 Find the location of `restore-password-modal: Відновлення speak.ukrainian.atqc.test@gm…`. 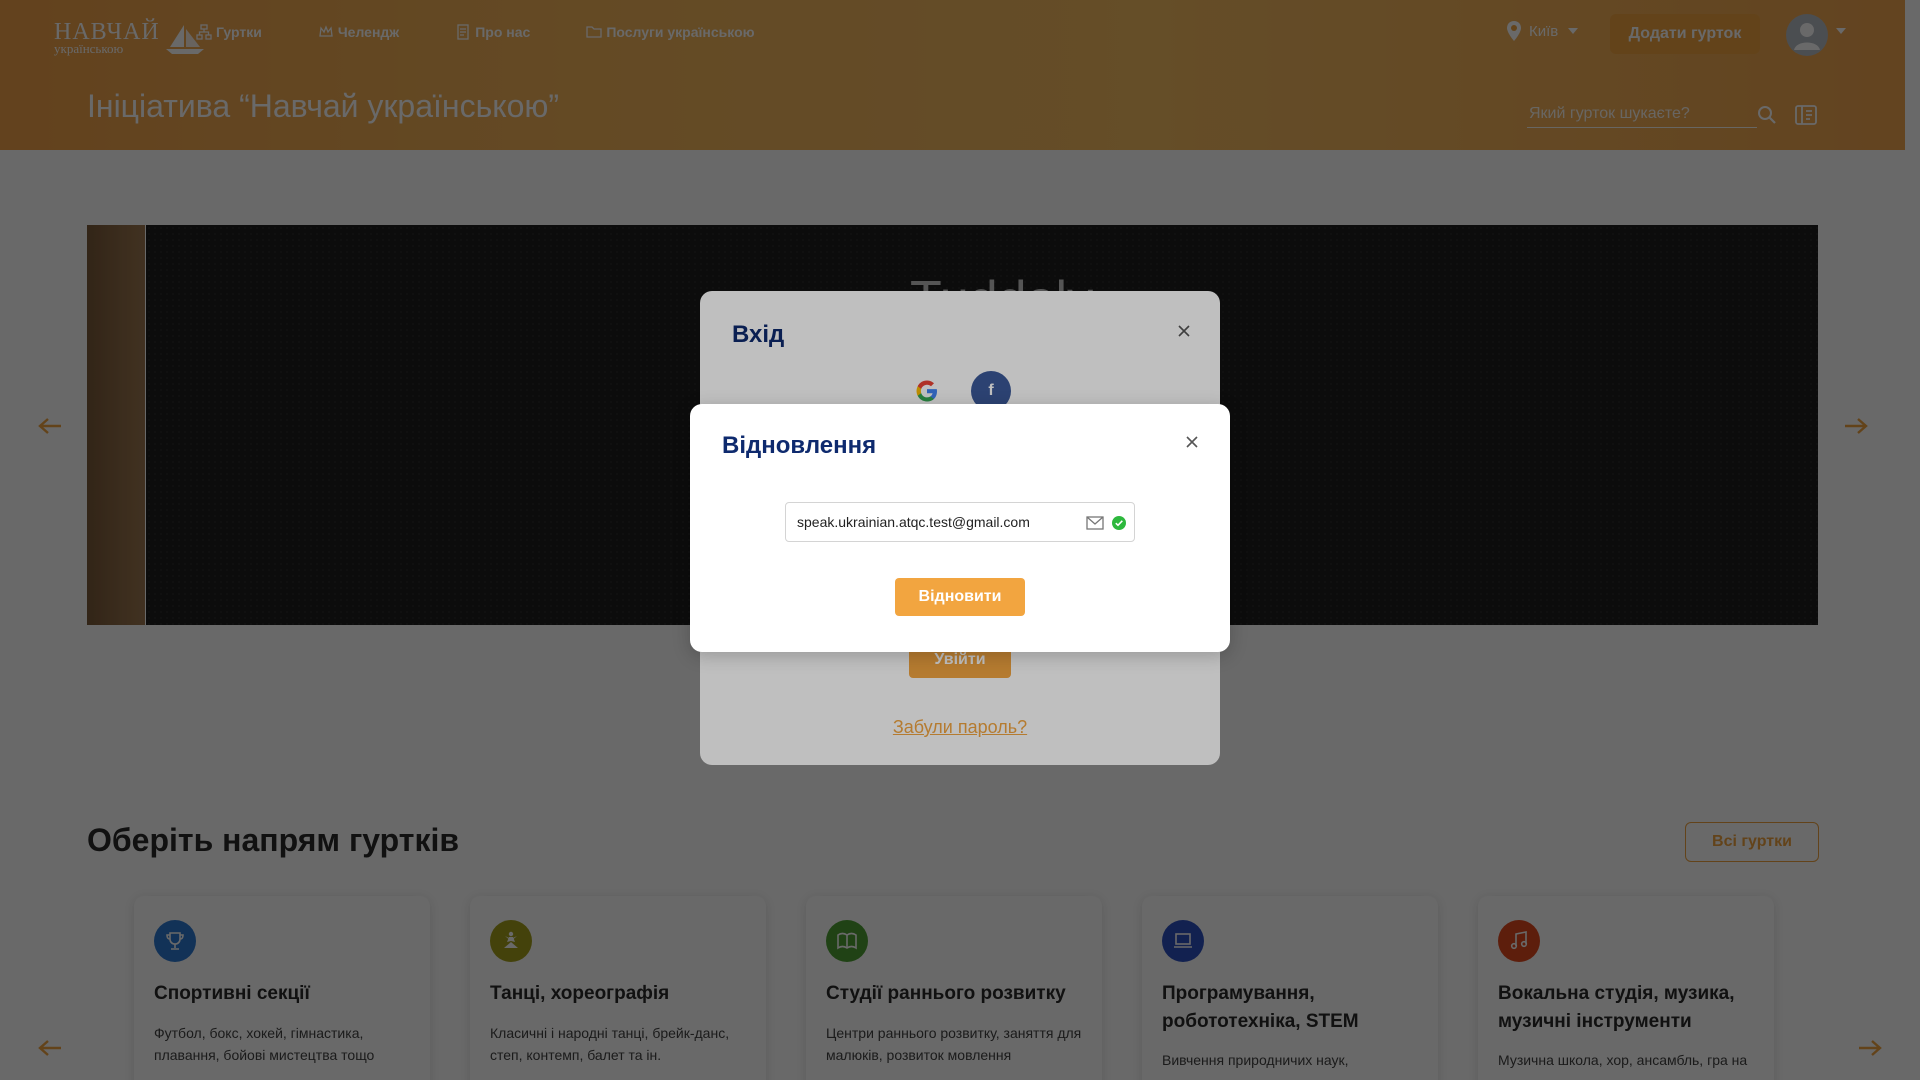

restore-password-modal: Відновлення speak.ukrainian.atqc.test@gm… is located at coordinates (960, 528).